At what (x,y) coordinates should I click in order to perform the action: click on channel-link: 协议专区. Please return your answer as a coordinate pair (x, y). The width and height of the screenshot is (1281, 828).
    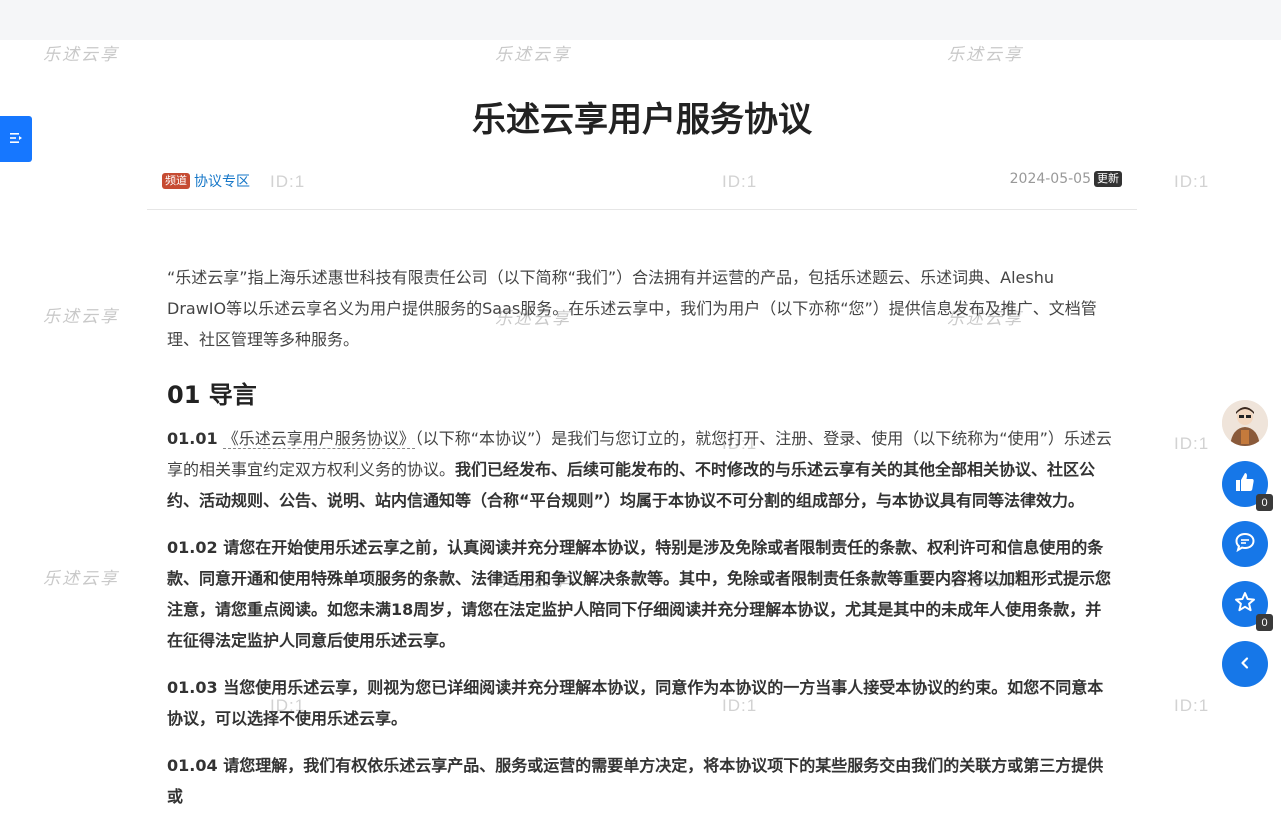
    Looking at the image, I should click on (222, 182).